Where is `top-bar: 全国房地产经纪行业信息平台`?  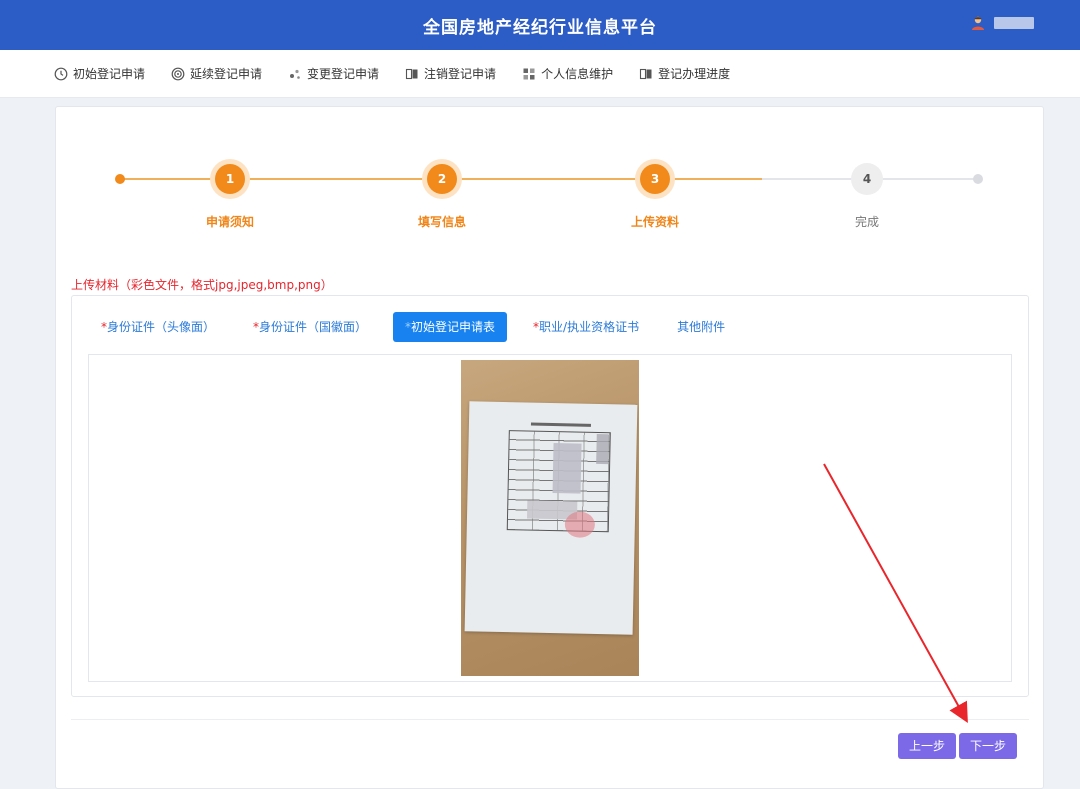 top-bar: 全国房地产经纪行业信息平台 is located at coordinates (540, 25).